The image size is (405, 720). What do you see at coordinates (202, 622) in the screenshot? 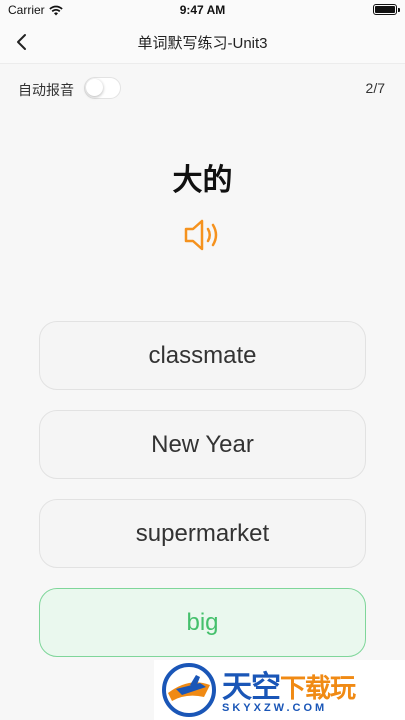
I see `option-button-correct: big` at bounding box center [202, 622].